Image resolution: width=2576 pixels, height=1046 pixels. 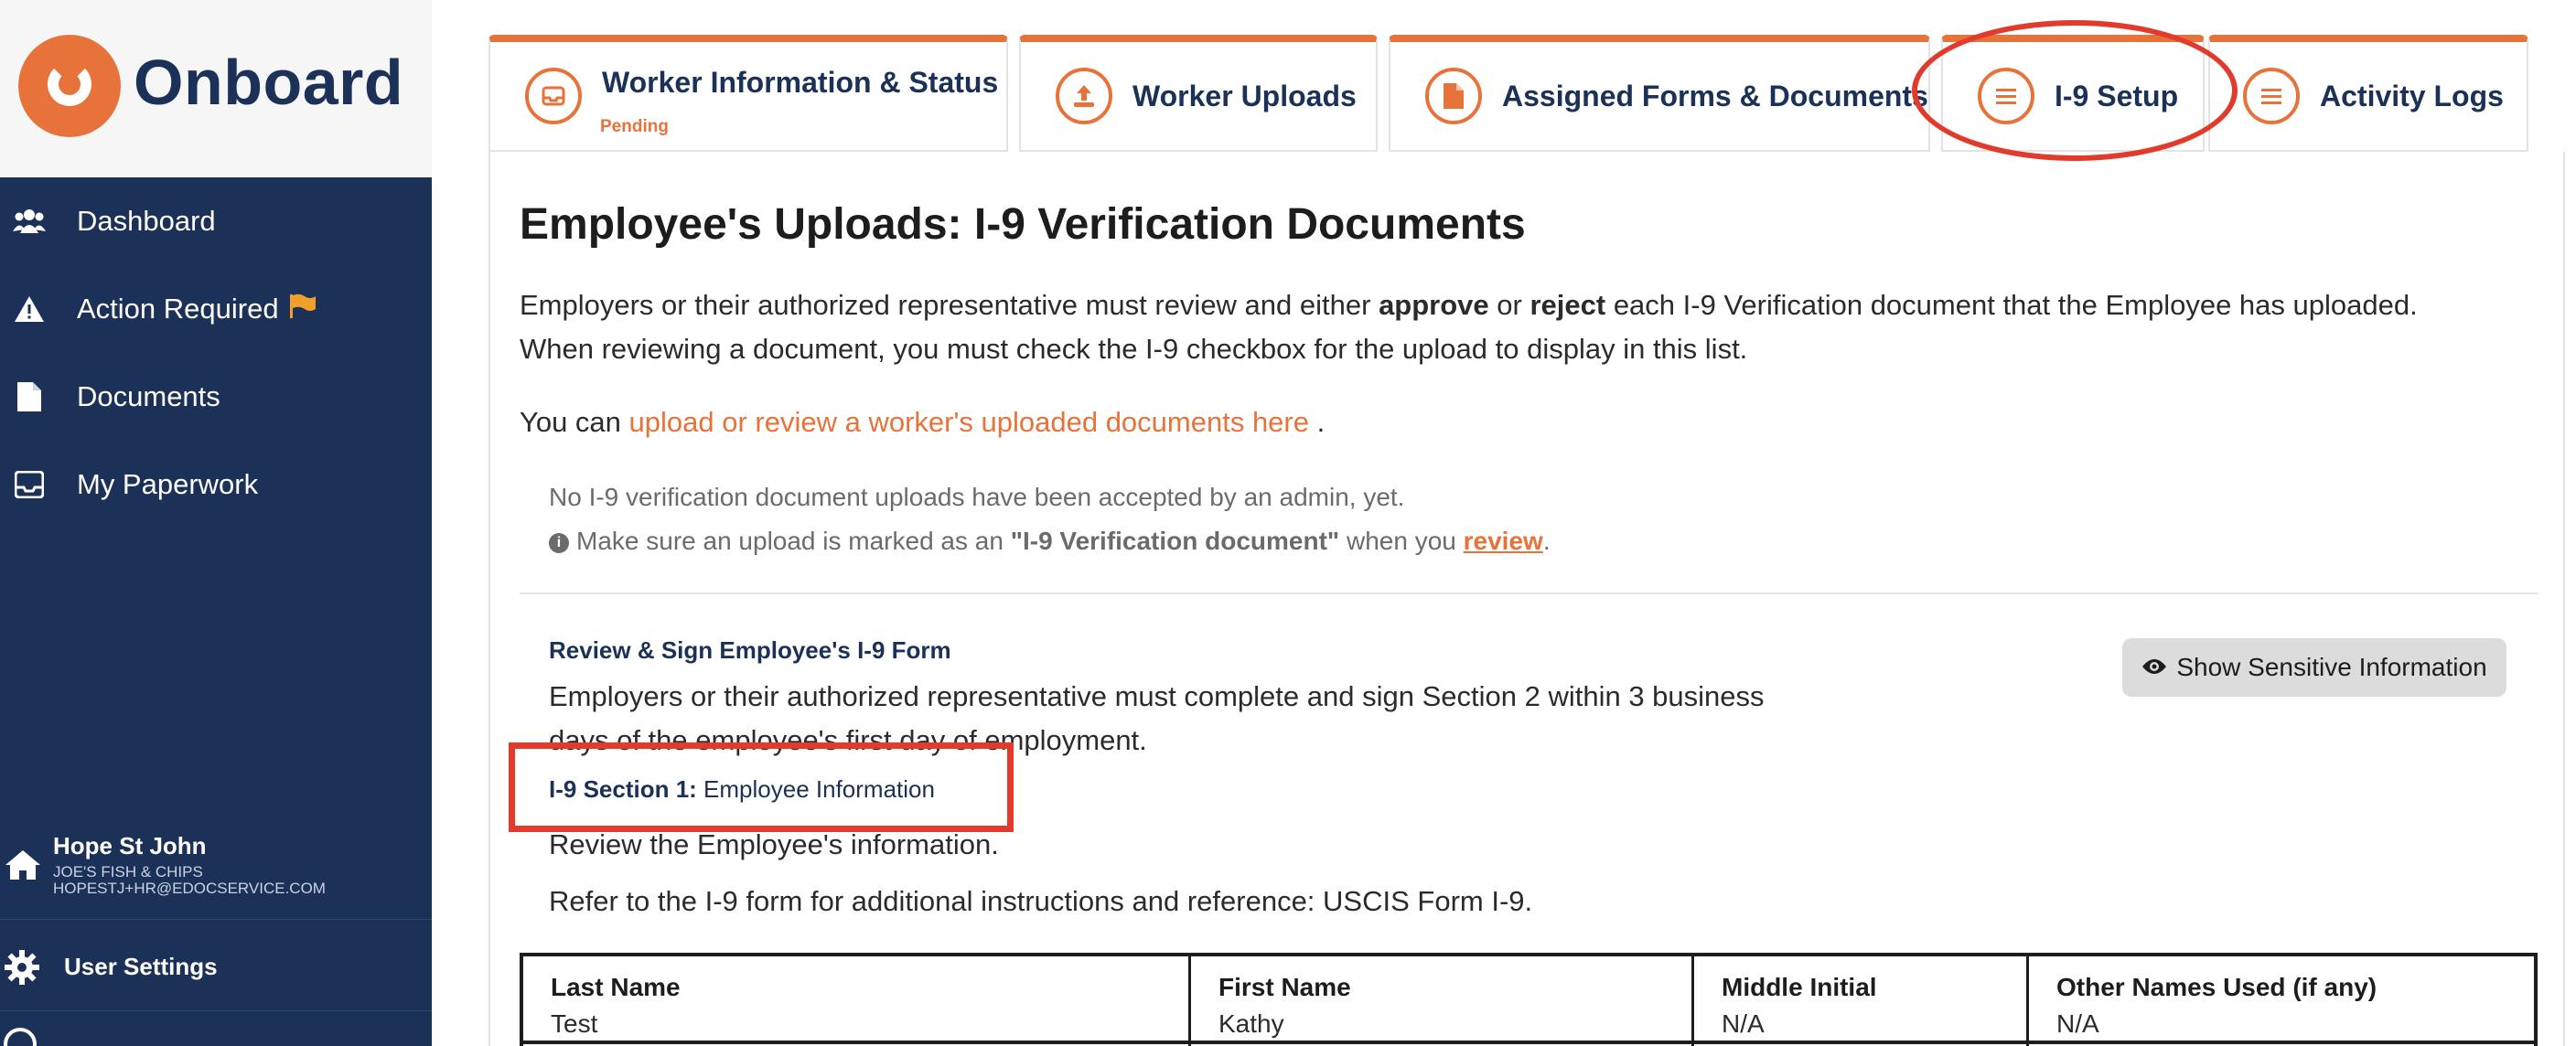 I want to click on onboard-logo-icon, so click(x=70, y=86).